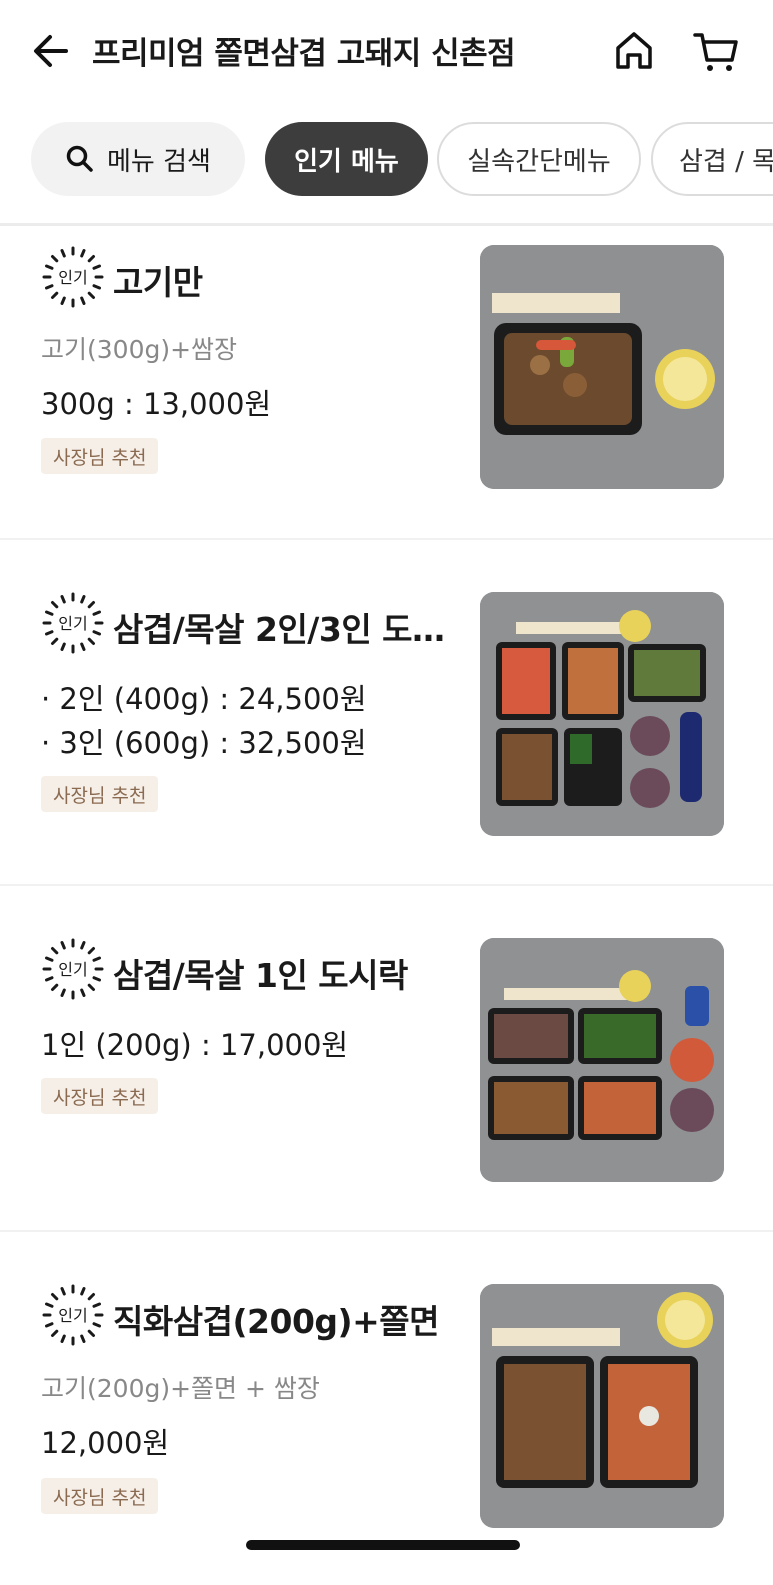 The width and height of the screenshot is (773, 1585). I want to click on top-app-bar: 프리미엄 쫄면삼겹 고돼지 신촌점, so click(386, 52).